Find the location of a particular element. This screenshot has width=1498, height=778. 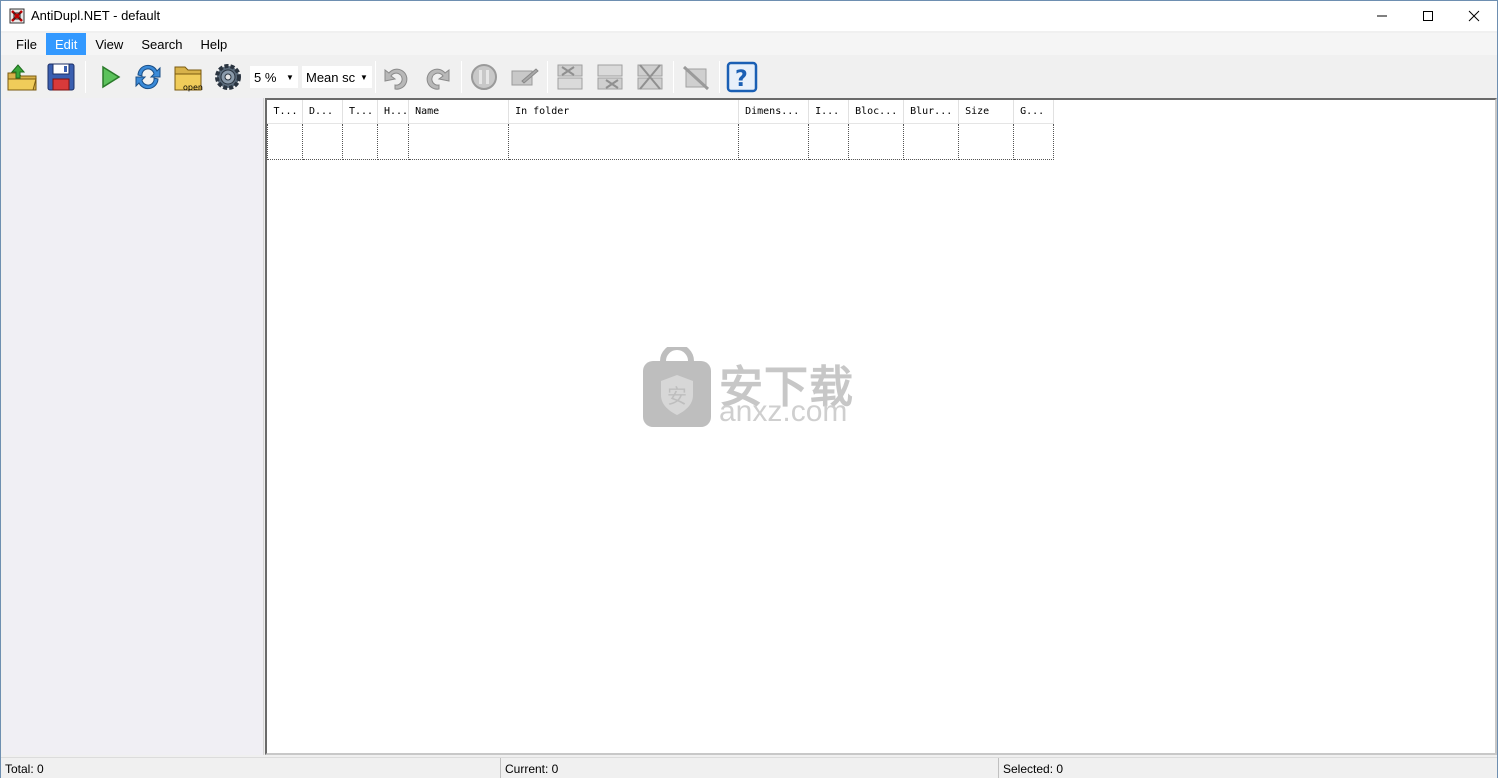

window-title: AntiDupl.NET - default is located at coordinates (96, 15).